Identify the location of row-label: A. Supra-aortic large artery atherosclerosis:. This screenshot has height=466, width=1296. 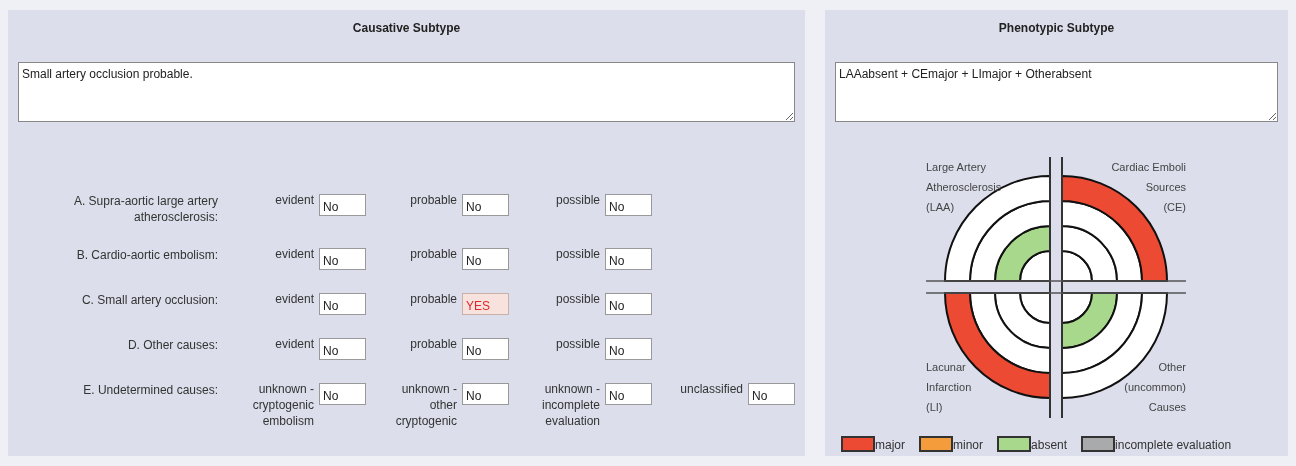
(145, 209).